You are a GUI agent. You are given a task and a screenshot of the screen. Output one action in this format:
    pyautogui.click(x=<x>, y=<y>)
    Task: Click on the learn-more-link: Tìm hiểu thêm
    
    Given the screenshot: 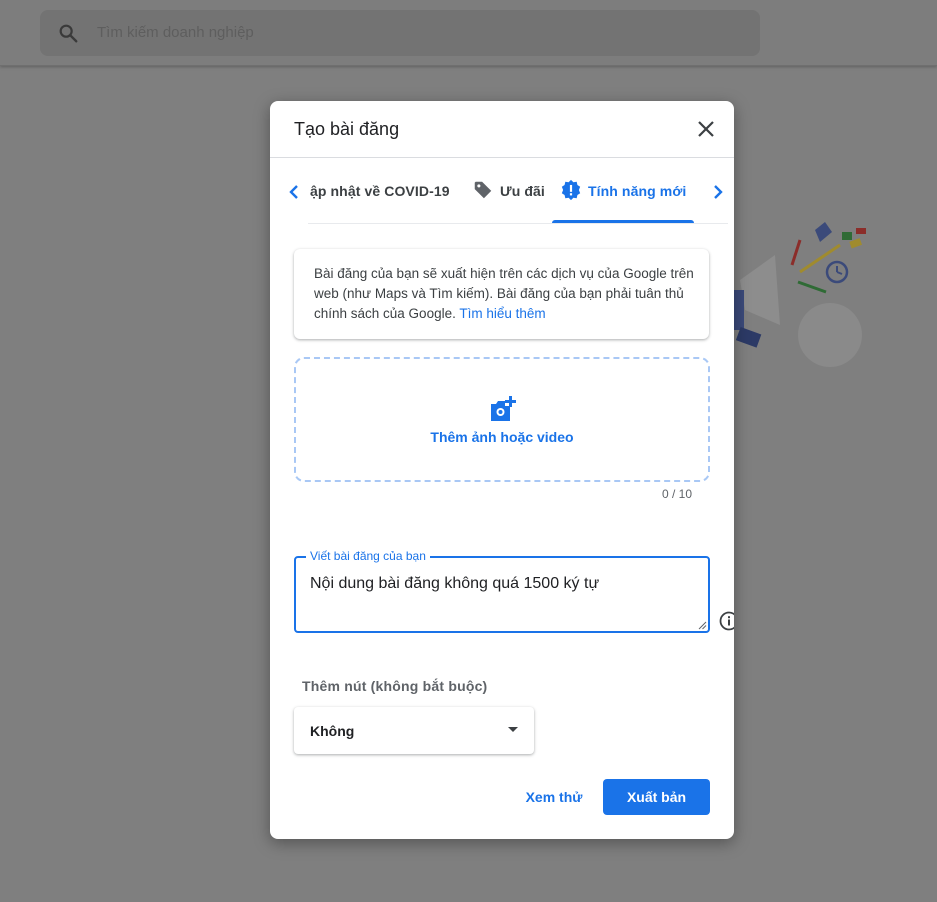 What is the action you would take?
    pyautogui.click(x=502, y=313)
    